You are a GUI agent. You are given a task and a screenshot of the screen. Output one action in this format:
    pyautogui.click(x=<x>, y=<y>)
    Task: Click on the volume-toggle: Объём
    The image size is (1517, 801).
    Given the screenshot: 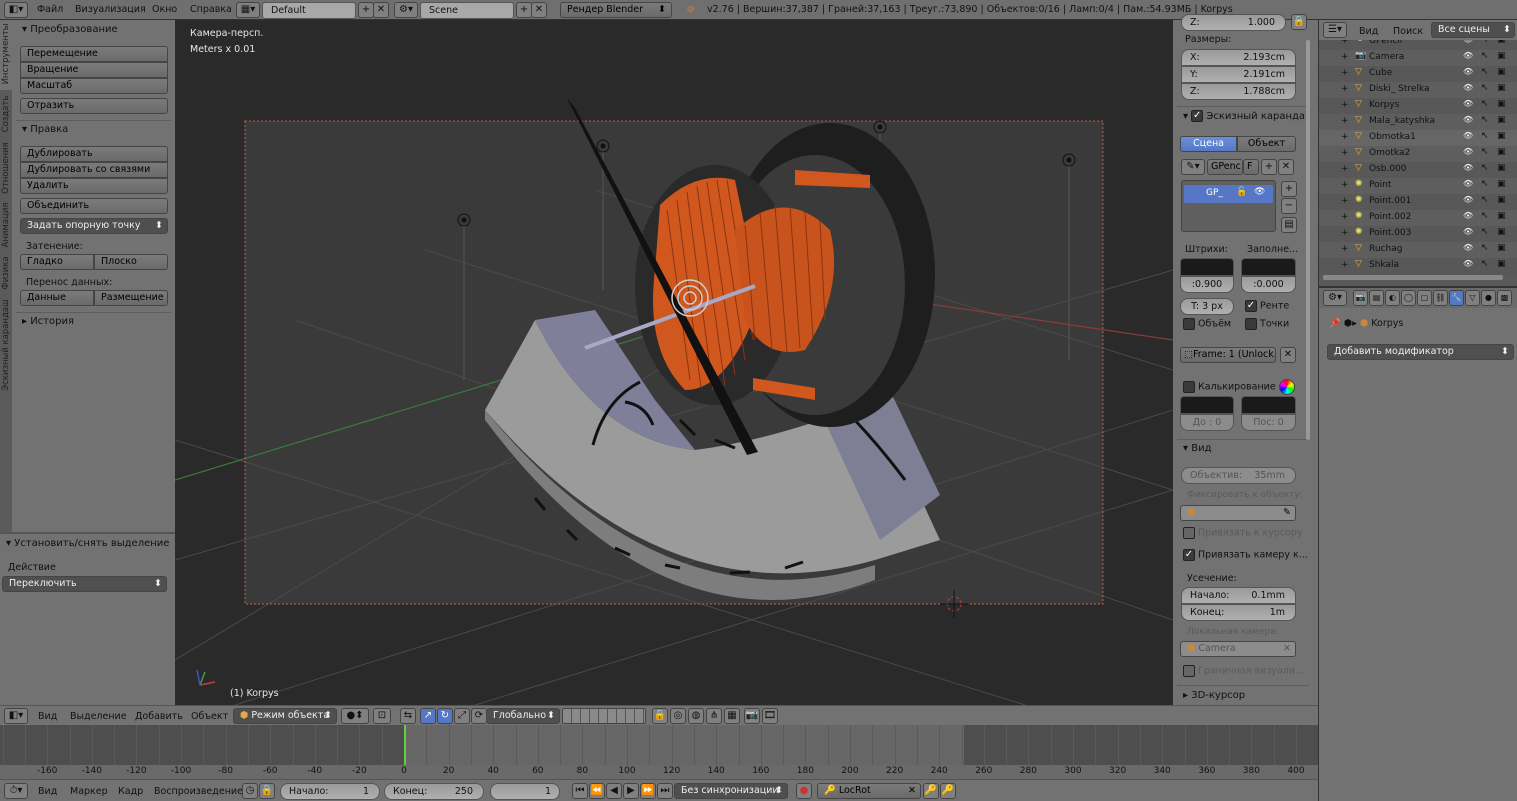 What is the action you would take?
    pyautogui.click(x=1207, y=324)
    